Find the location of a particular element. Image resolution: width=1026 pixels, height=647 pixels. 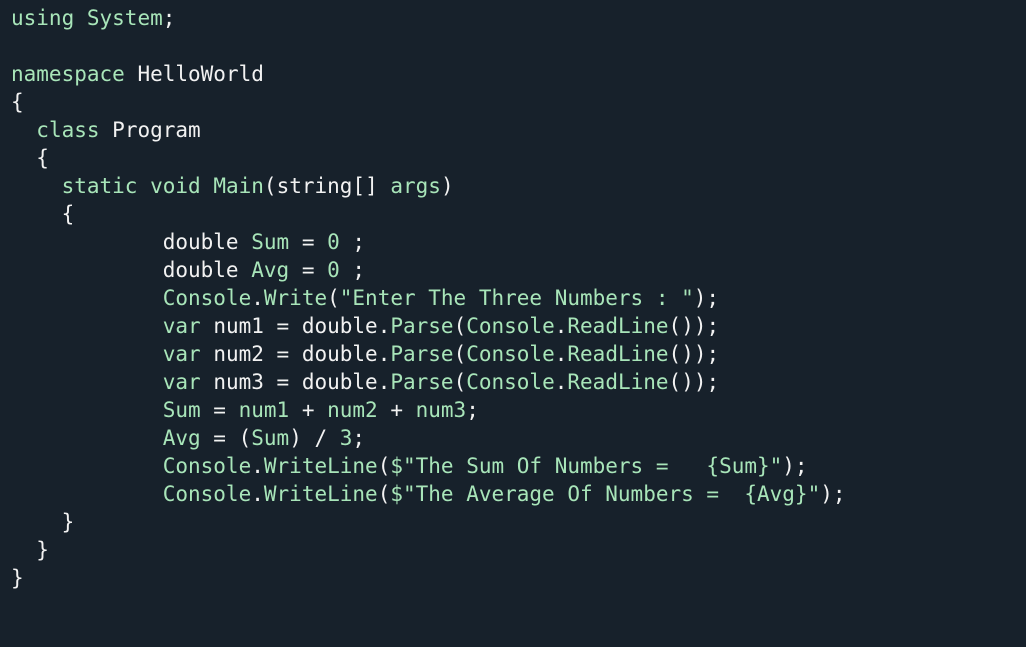

code-token-punctuation: + is located at coordinates (396, 410).